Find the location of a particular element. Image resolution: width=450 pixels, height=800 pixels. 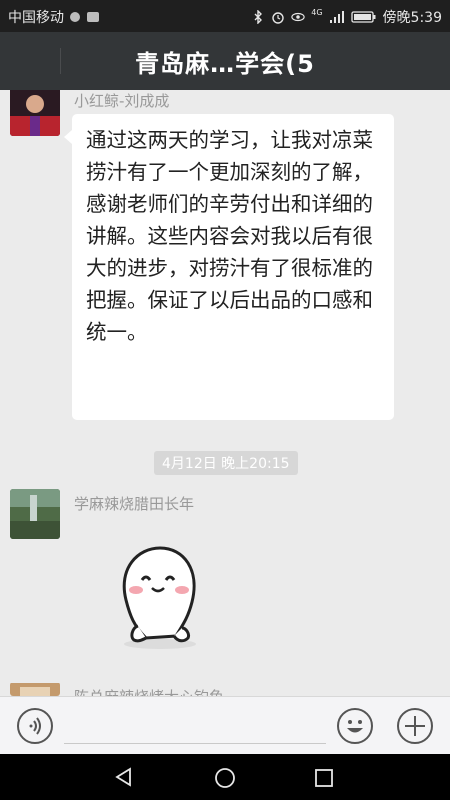

sender-name: 小红鲸-刘成成 is located at coordinates (122, 101).